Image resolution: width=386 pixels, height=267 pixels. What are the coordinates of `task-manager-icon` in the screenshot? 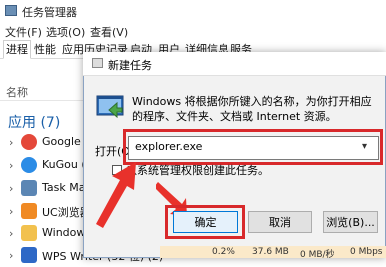 It's located at (29, 188).